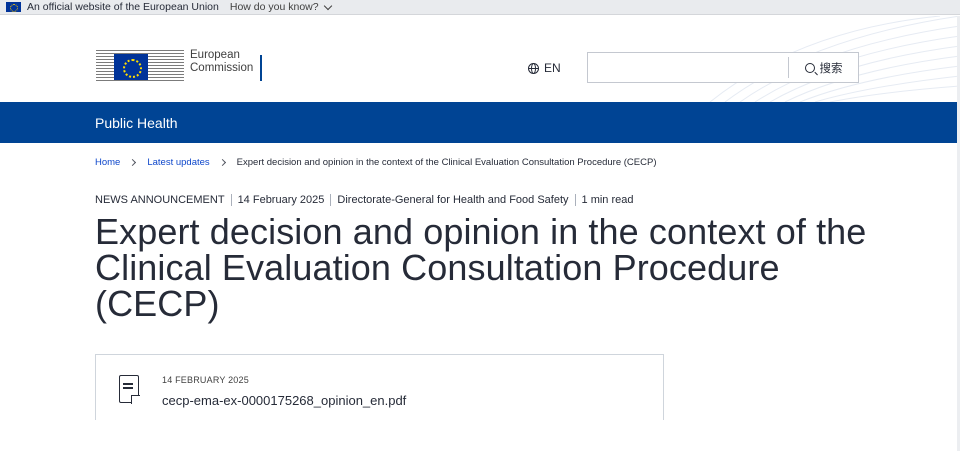 The height and width of the screenshot is (451, 960). I want to click on eu-flag-icon, so click(13, 7).